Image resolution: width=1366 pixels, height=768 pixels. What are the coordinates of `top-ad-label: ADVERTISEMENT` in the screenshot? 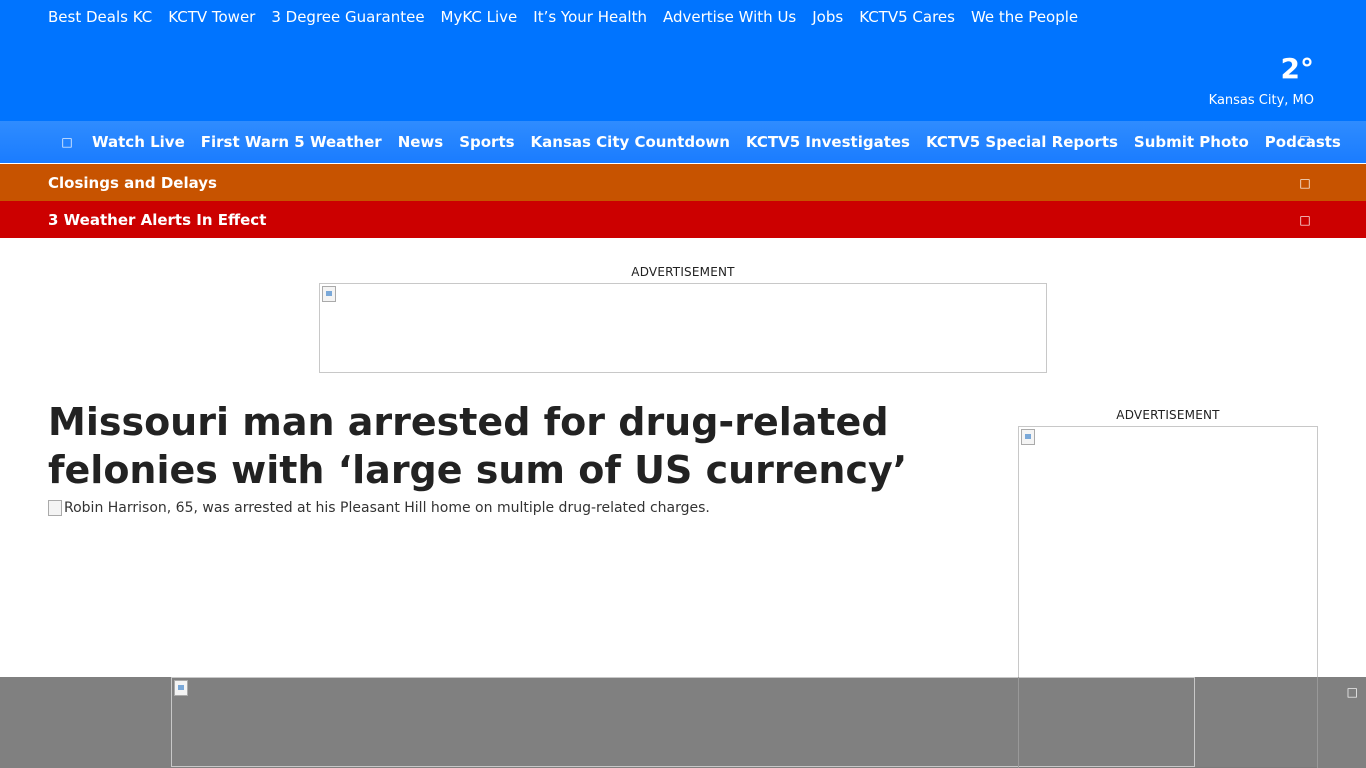 It's located at (683, 272).